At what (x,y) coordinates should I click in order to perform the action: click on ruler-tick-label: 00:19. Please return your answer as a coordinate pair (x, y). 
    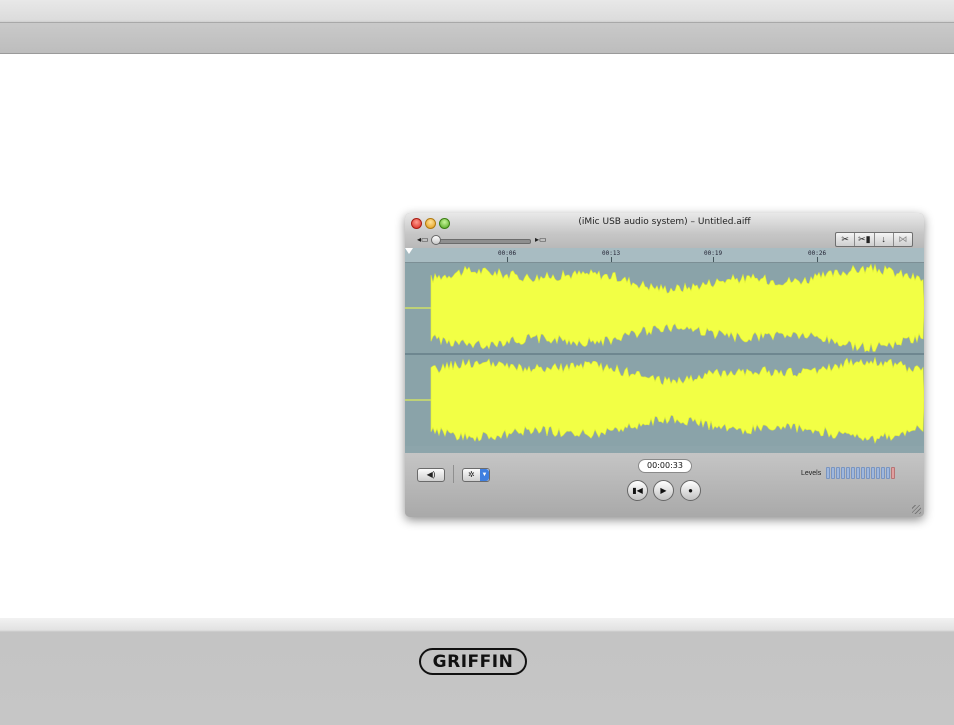
    Looking at the image, I should click on (713, 253).